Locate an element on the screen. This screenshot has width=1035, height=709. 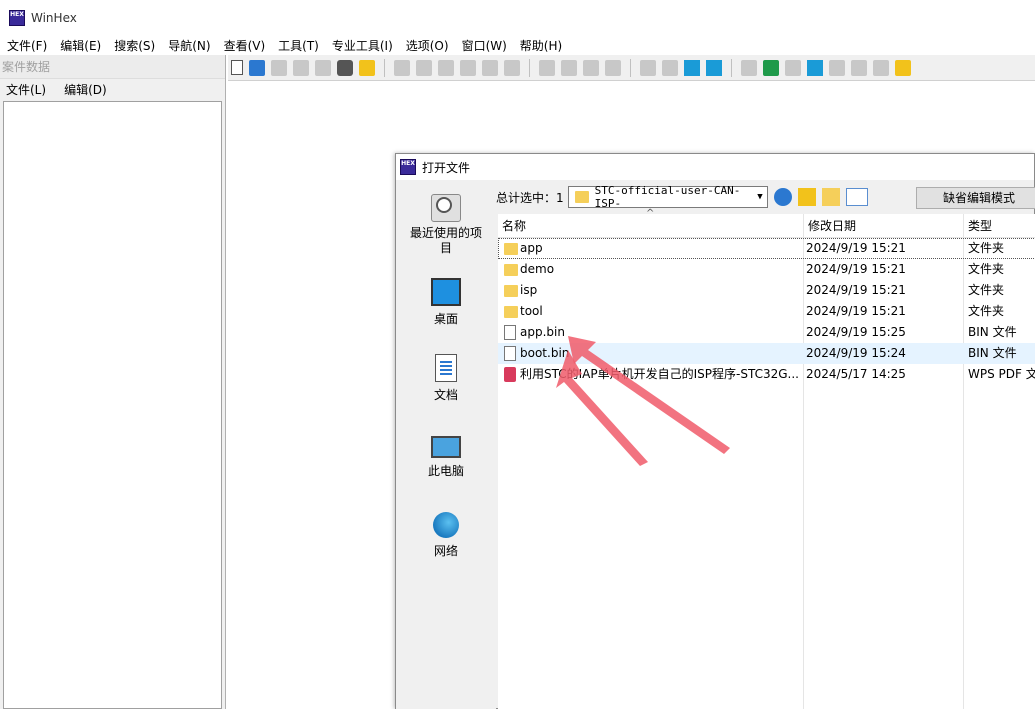
case-data-menu: 文件(L) 编辑(D) is located at coordinates (113, 89).